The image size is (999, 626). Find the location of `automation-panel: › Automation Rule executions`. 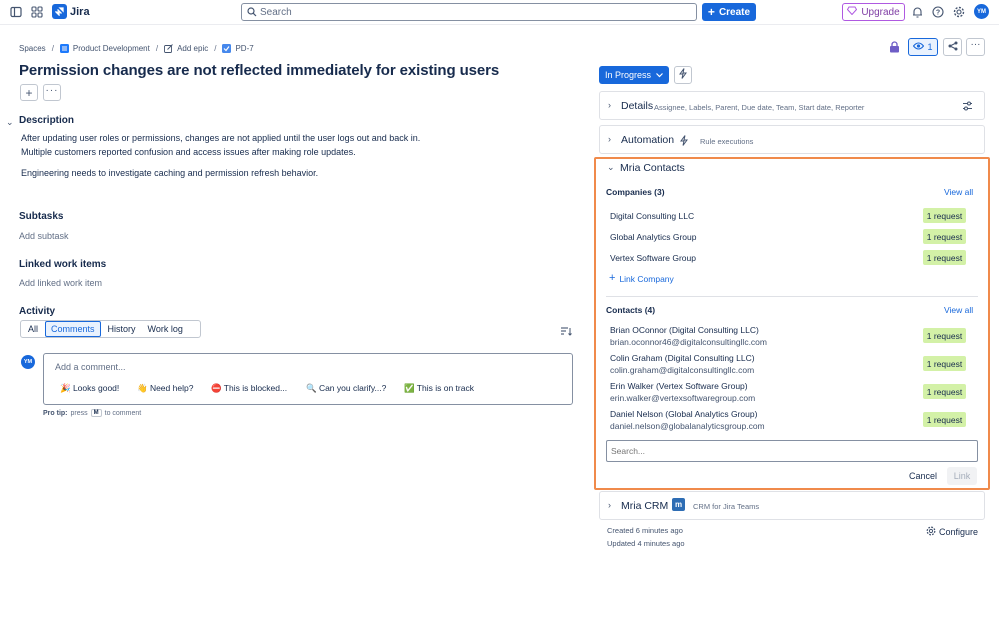

automation-panel: › Automation Rule executions is located at coordinates (792, 139).